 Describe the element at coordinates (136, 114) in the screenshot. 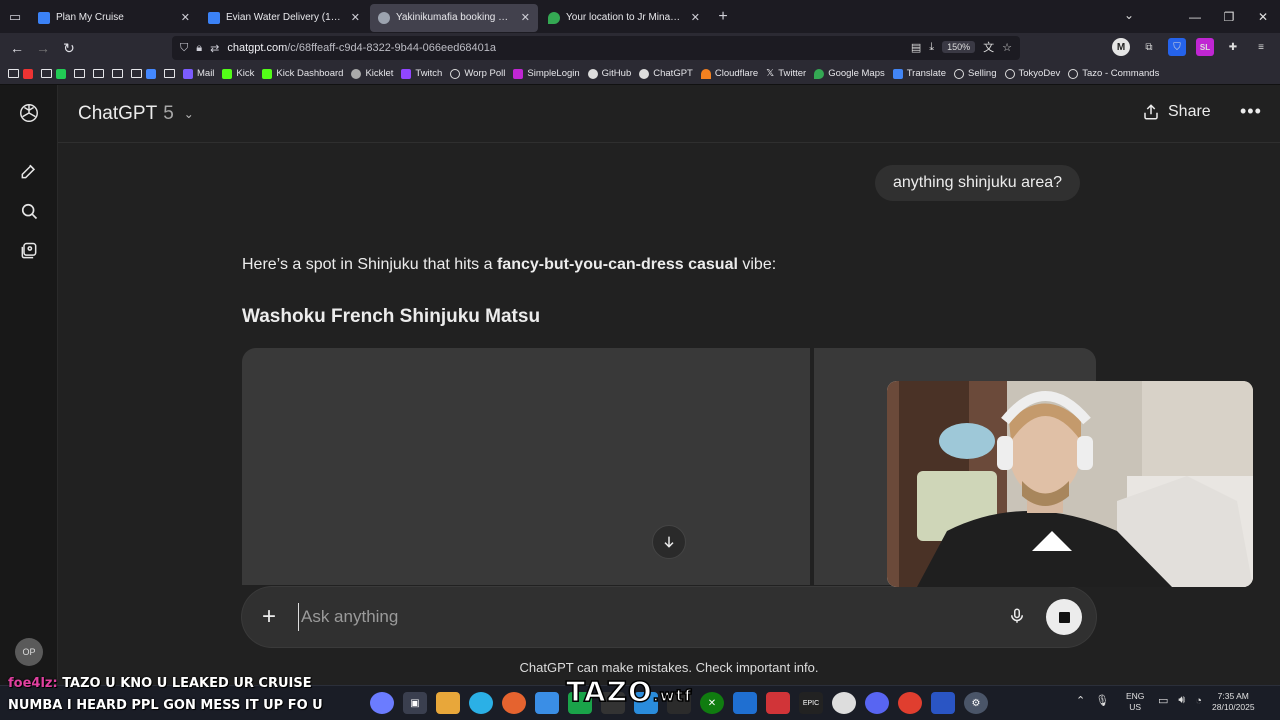

I see `model-selector: ChatGPT 5 ⌄` at that location.